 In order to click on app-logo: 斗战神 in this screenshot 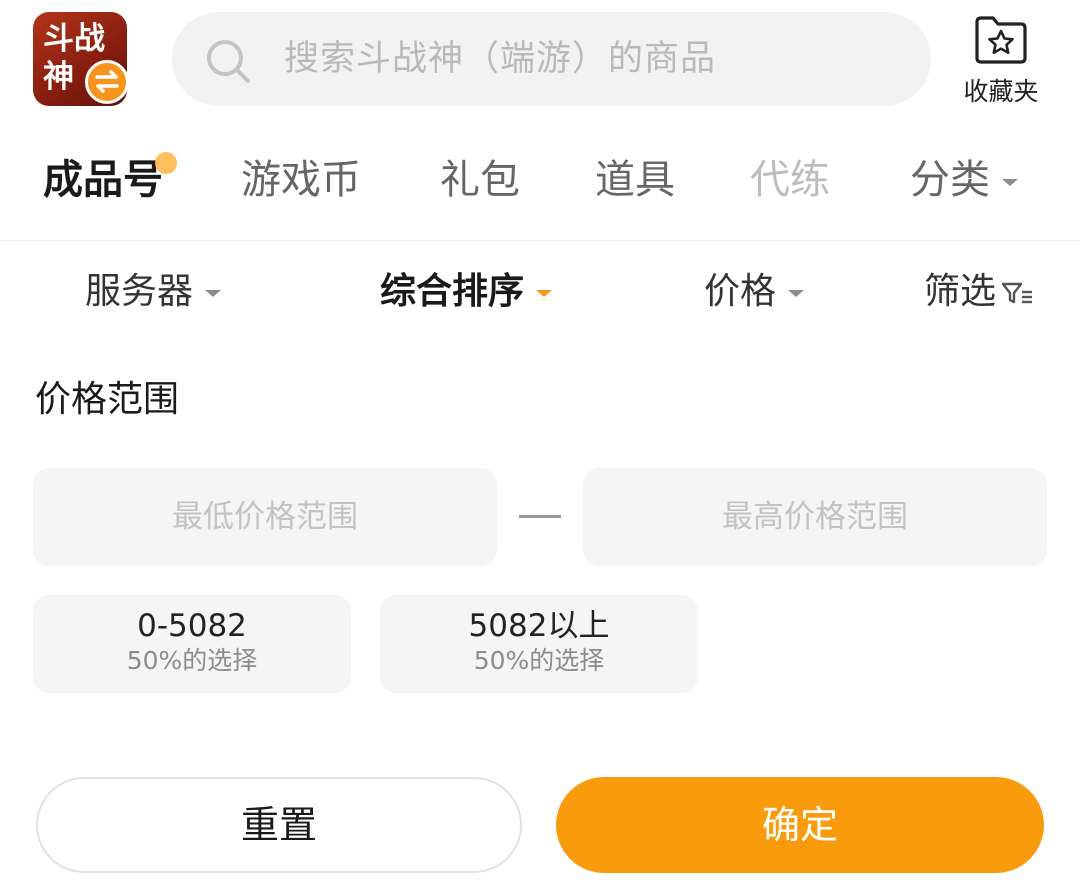, I will do `click(80, 59)`.